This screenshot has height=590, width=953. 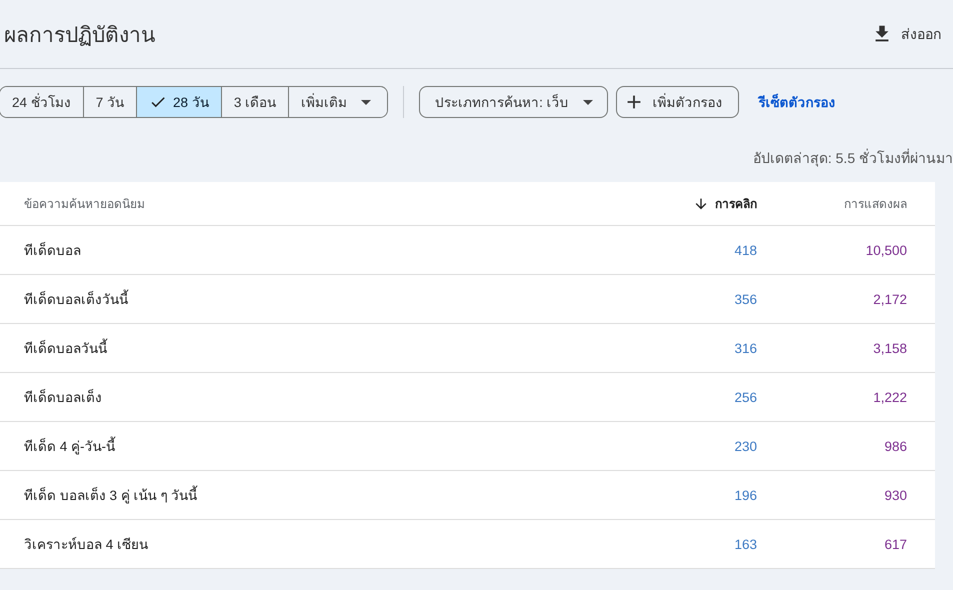 What do you see at coordinates (745, 250) in the screenshot?
I see `clicks-cell-text: 418` at bounding box center [745, 250].